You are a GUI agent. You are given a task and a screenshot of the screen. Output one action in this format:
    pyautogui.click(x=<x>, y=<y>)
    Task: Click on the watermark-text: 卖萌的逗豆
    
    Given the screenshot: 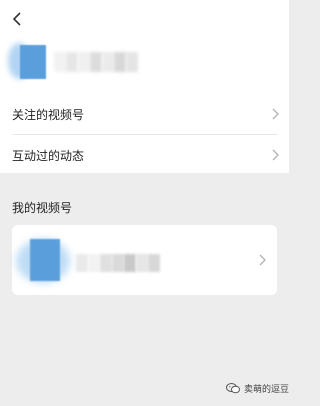 What is the action you would take?
    pyautogui.click(x=266, y=389)
    